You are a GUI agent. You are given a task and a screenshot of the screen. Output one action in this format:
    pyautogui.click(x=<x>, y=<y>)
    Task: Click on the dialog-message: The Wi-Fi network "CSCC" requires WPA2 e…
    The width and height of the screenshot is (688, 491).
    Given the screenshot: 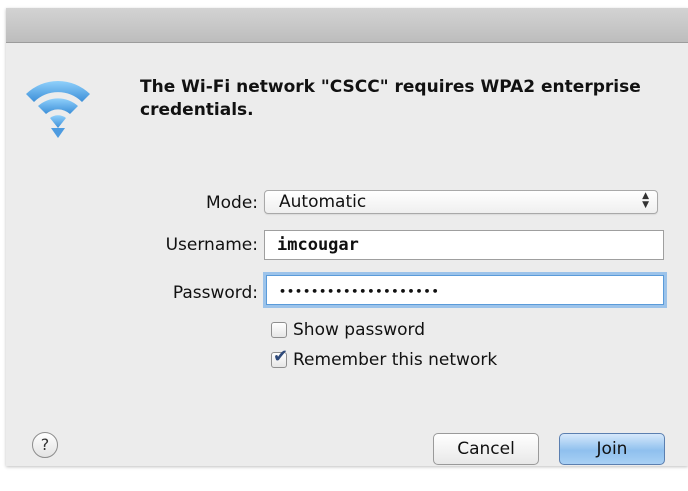 What is the action you would take?
    pyautogui.click(x=390, y=98)
    